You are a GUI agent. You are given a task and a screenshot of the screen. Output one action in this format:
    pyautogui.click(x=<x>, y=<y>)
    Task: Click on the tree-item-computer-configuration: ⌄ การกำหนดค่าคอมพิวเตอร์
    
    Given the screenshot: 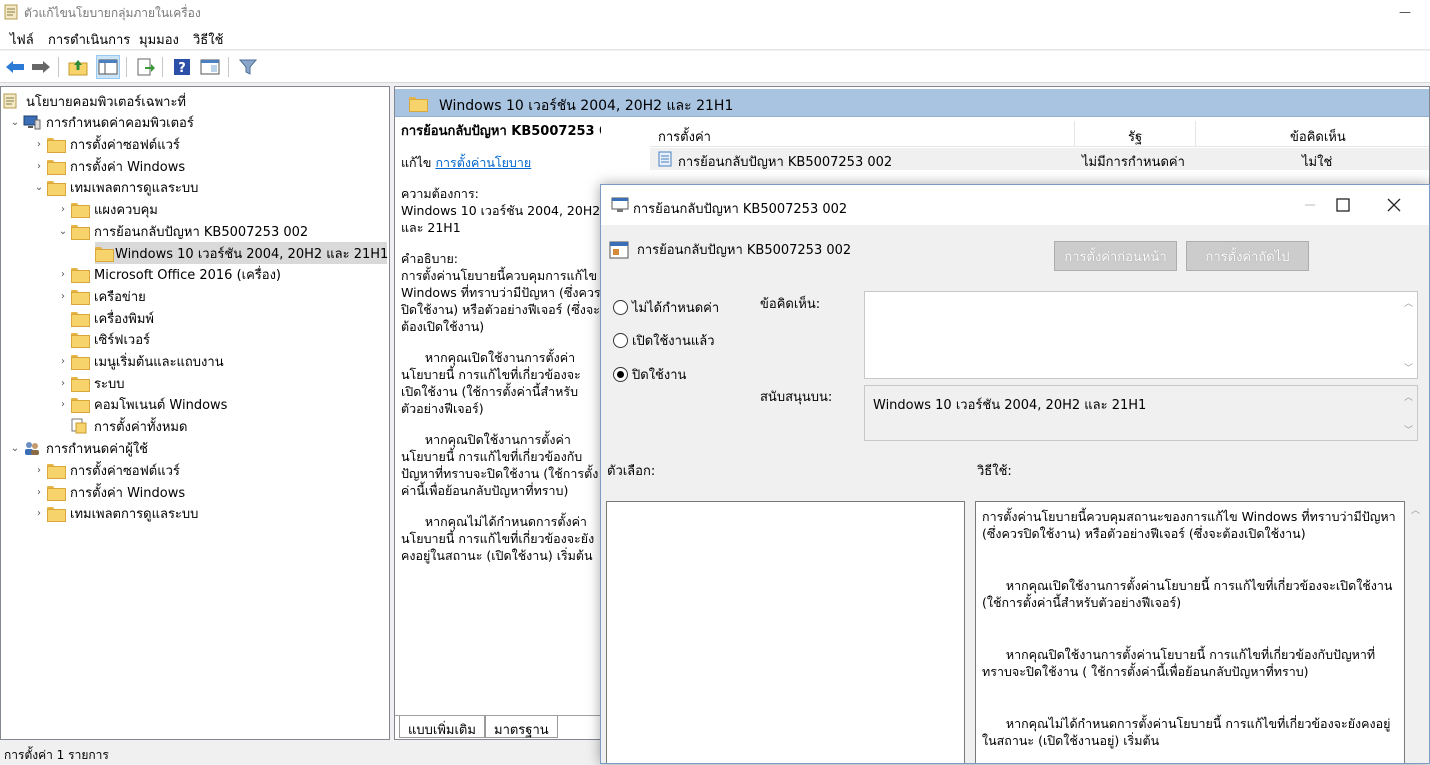 What is the action you would take?
    pyautogui.click(x=102, y=122)
    